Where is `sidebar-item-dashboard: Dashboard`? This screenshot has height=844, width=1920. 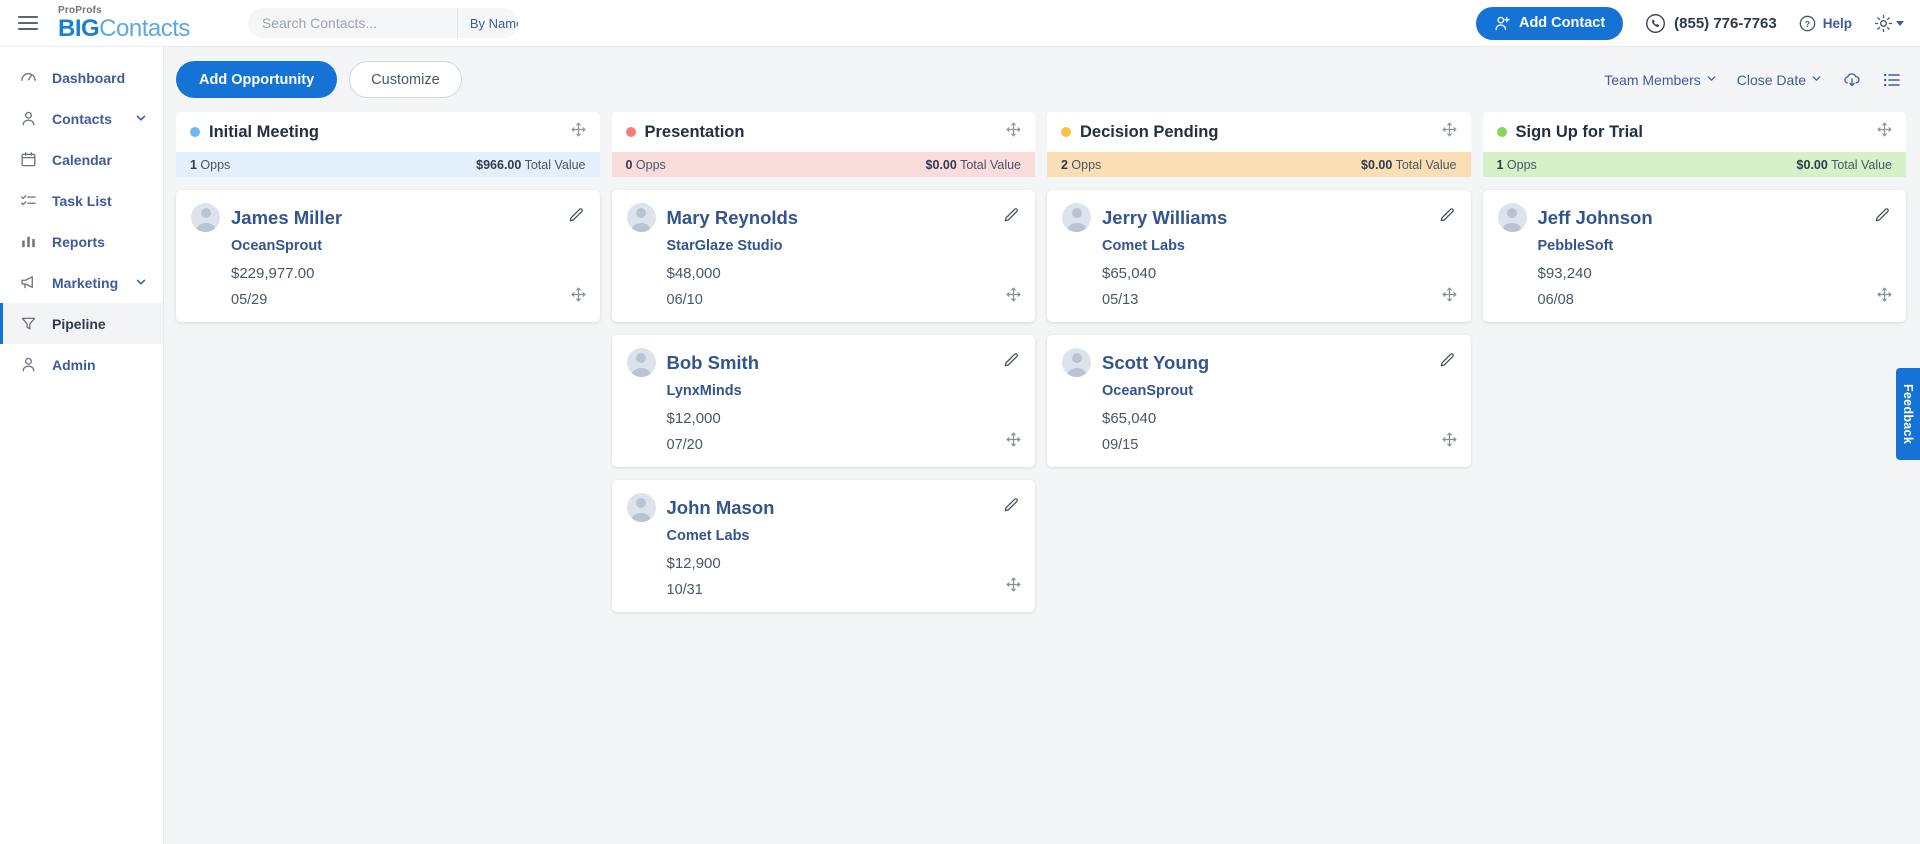
sidebar-item-dashboard: Dashboard is located at coordinates (81, 77).